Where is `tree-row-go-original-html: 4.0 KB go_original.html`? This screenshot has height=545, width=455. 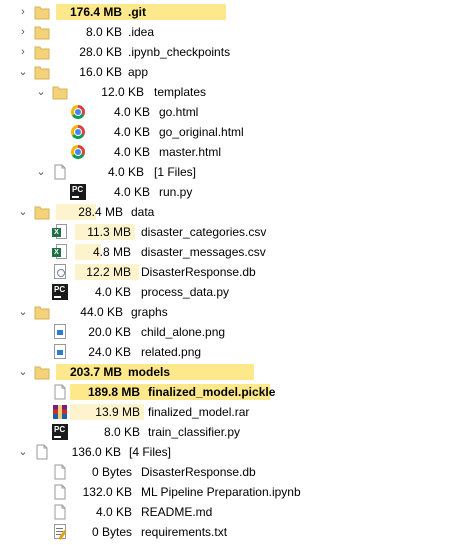 tree-row-go-original-html: 4.0 KB go_original.html is located at coordinates (227, 132).